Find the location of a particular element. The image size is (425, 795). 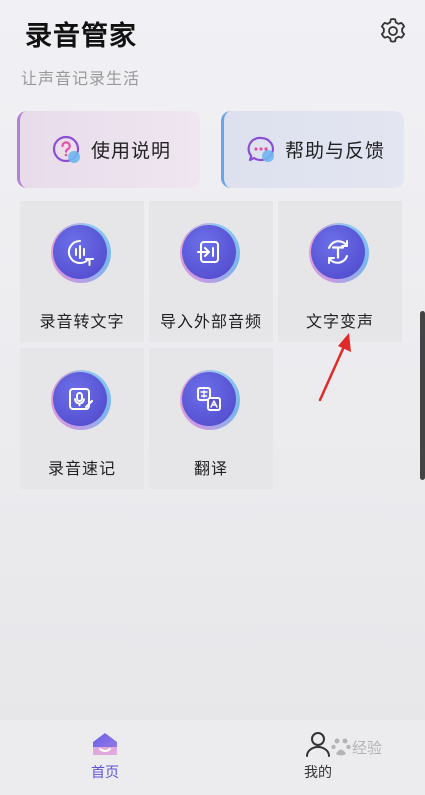

tab-mine-label: 我的 is located at coordinates (318, 773).